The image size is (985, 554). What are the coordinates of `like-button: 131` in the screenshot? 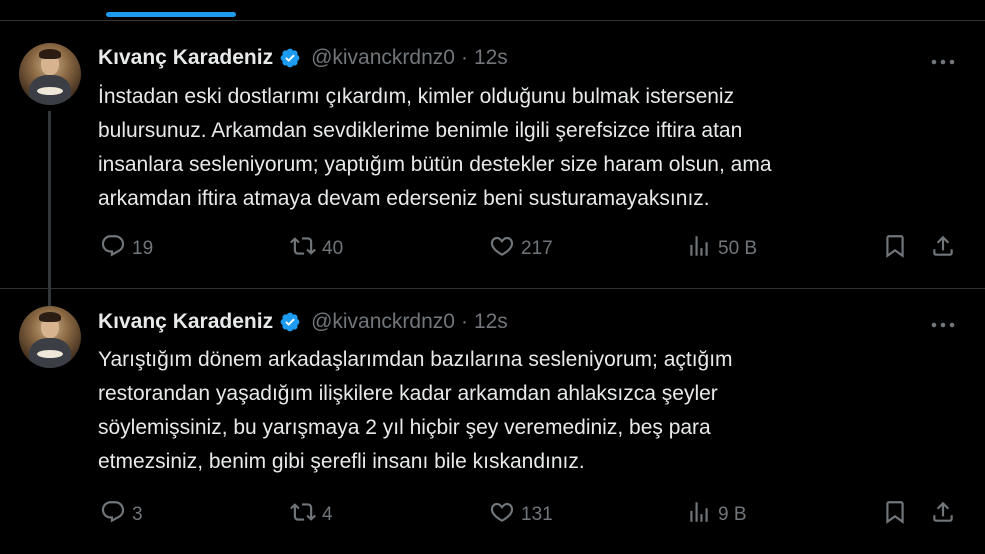 It's located at (521, 515).